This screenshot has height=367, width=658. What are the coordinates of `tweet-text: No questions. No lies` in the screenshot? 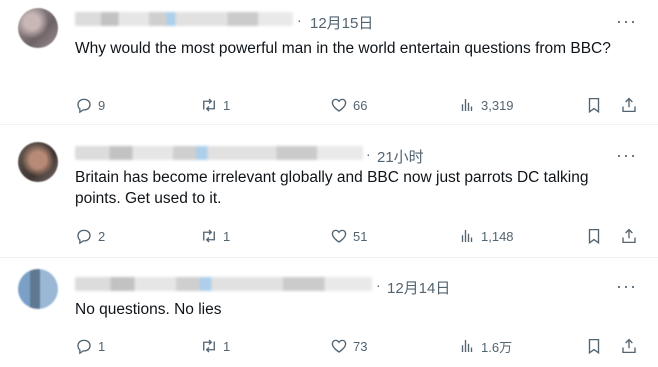 It's located at (148, 309).